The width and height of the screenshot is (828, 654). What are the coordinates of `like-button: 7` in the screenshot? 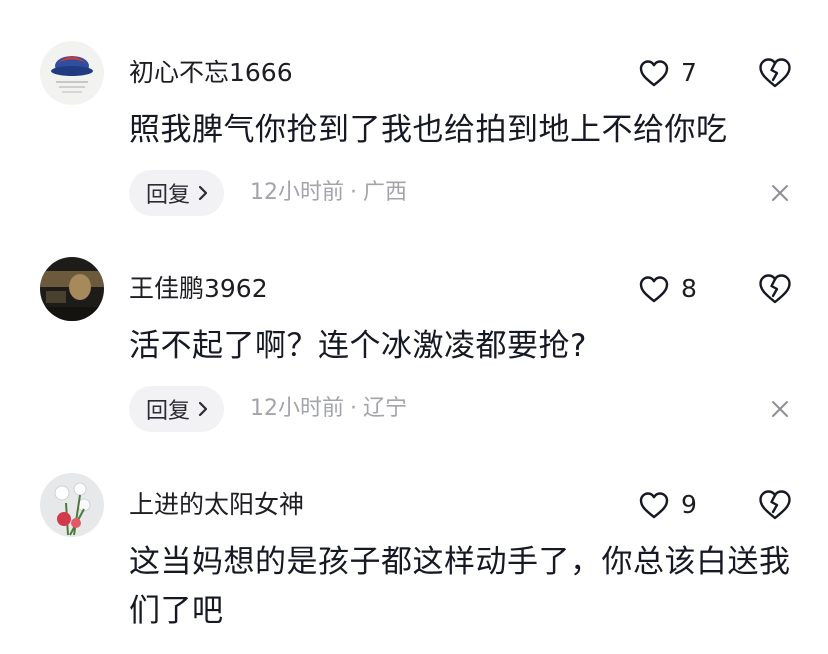 It's located at (667, 73).